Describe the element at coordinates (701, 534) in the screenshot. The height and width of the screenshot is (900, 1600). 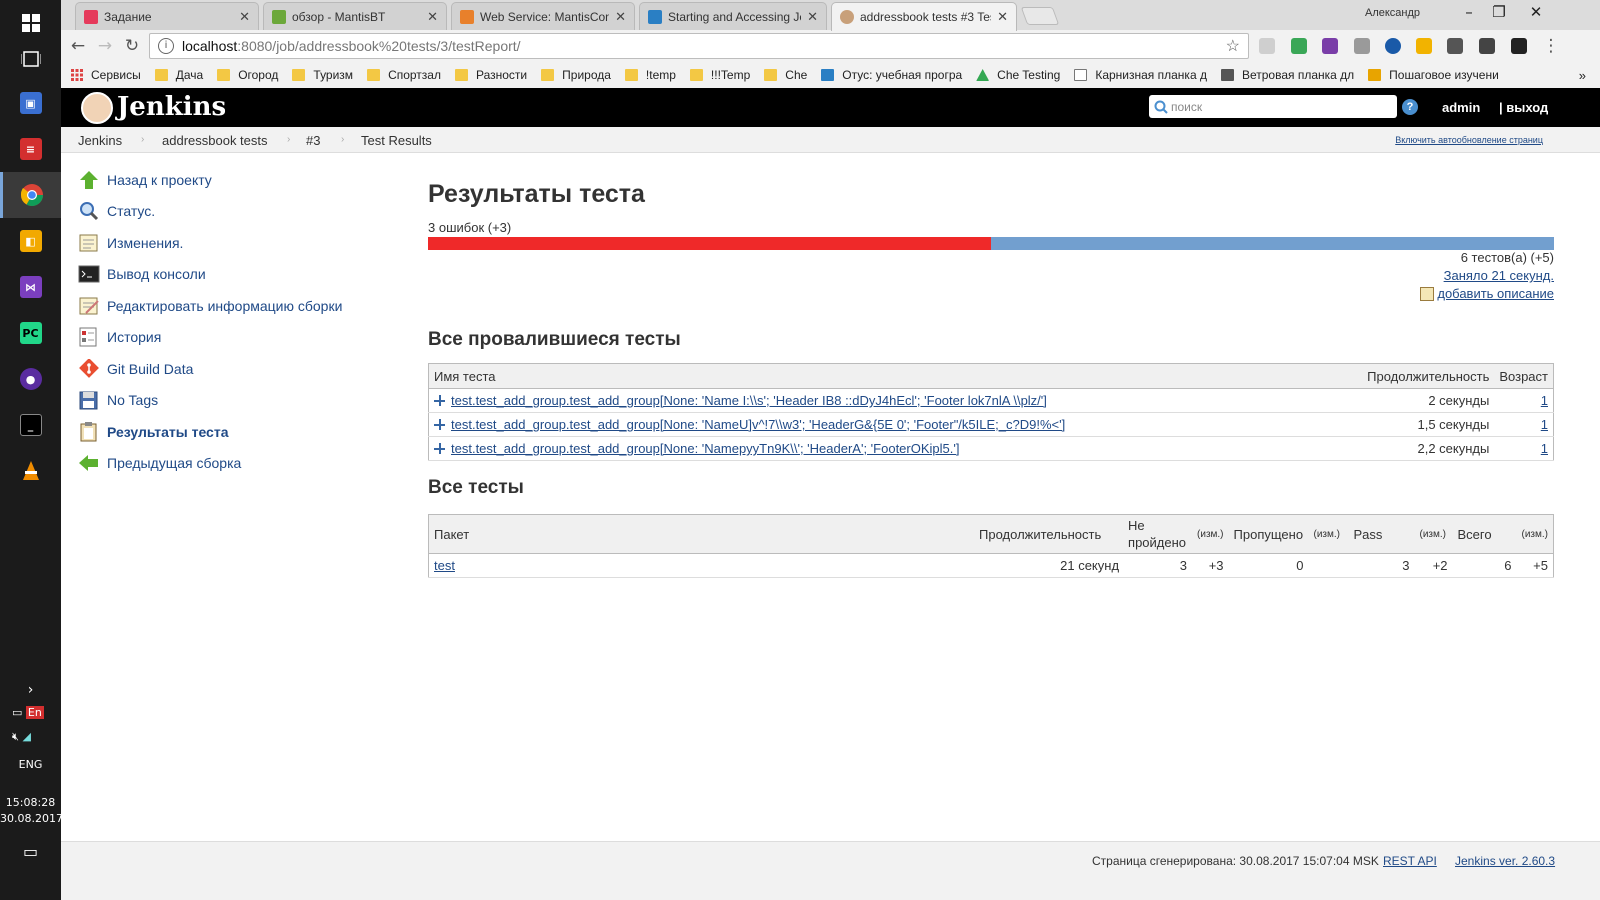
I see `column-package: Пакет` at that location.